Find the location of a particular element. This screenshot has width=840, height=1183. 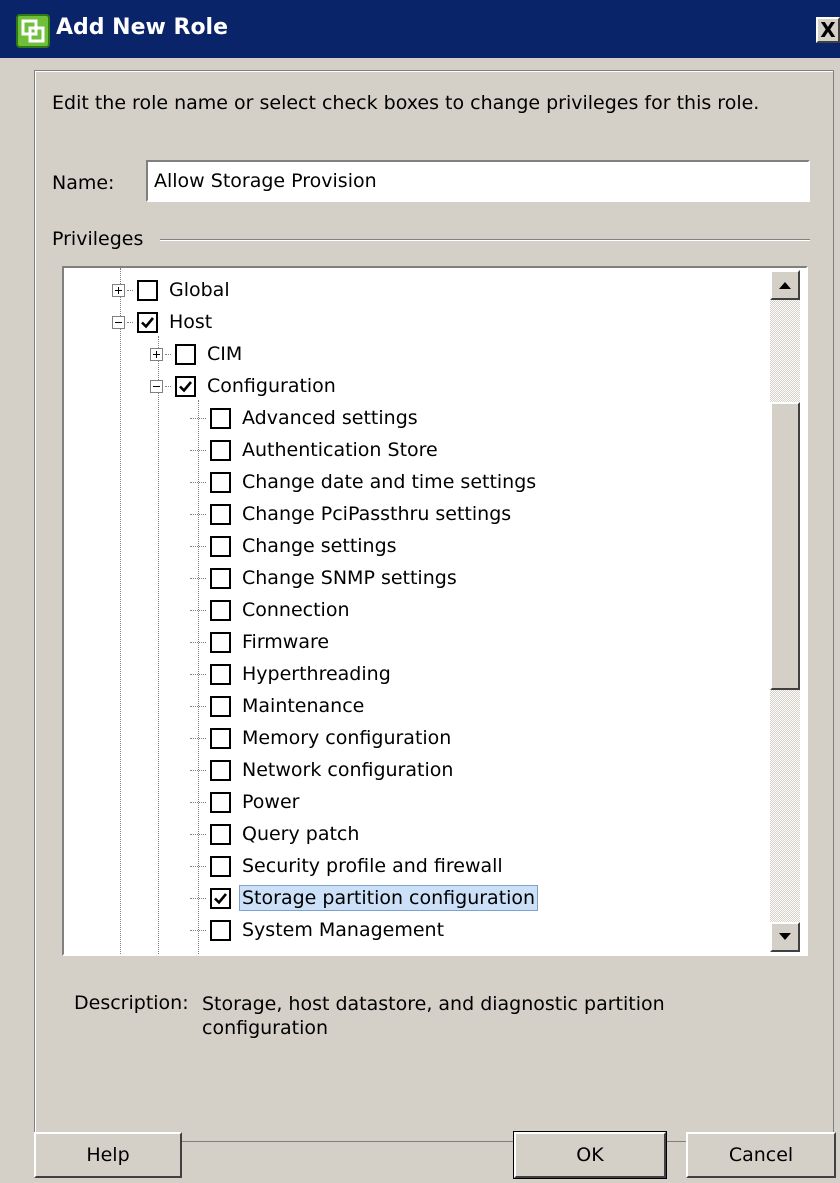

tree-item: CIM is located at coordinates (197, 354).